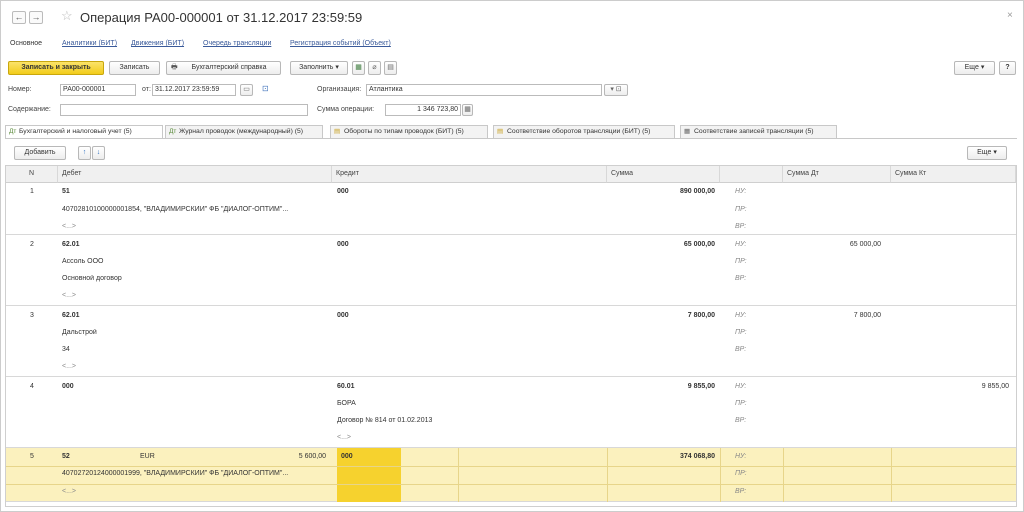  Describe the element at coordinates (1007, 68) in the screenshot. I see `help-button: ?` at that location.